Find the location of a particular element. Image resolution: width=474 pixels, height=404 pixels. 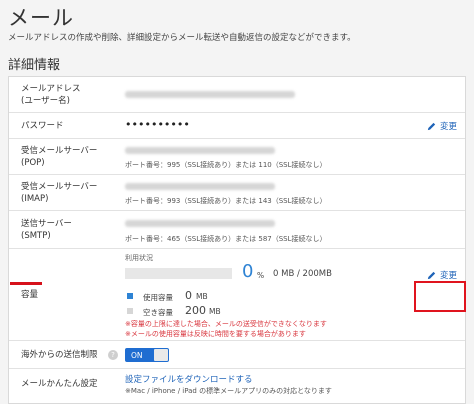

capacity-edit-button: 変更 is located at coordinates (441, 275).